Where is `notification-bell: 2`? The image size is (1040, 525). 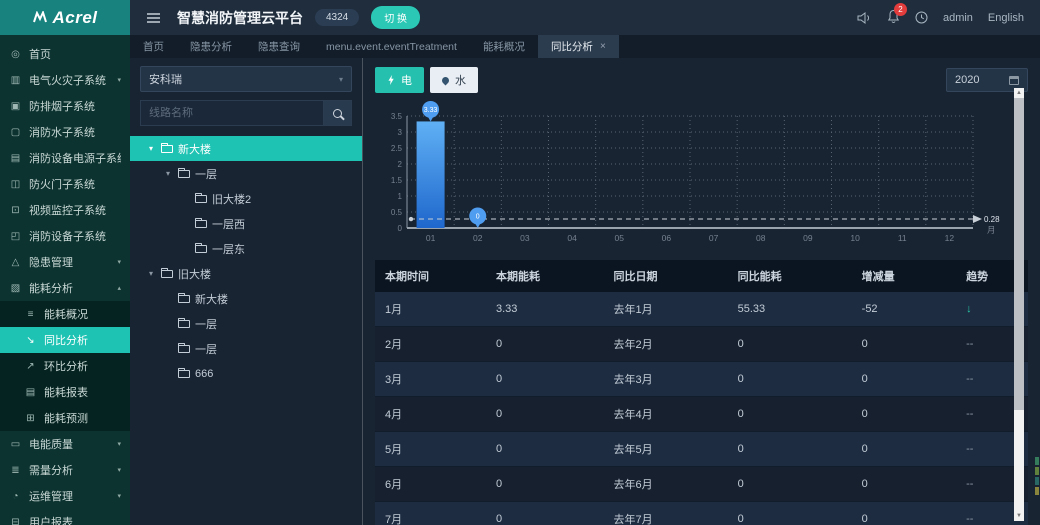 notification-bell: 2 is located at coordinates (897, 14).